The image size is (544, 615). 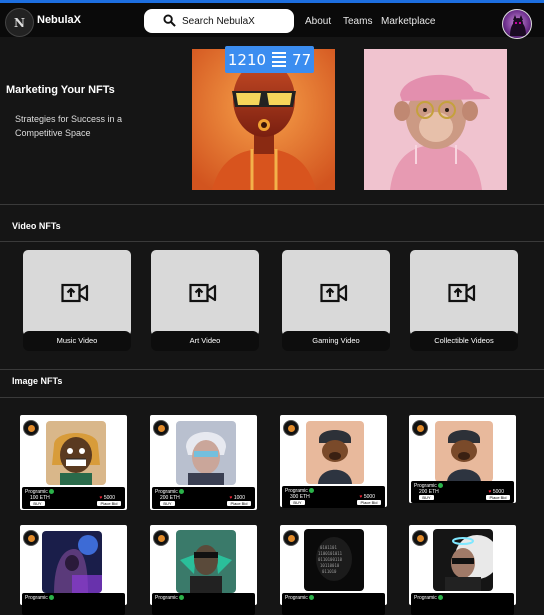 I want to click on nft-image-silver-hair-character, so click(x=206, y=453).